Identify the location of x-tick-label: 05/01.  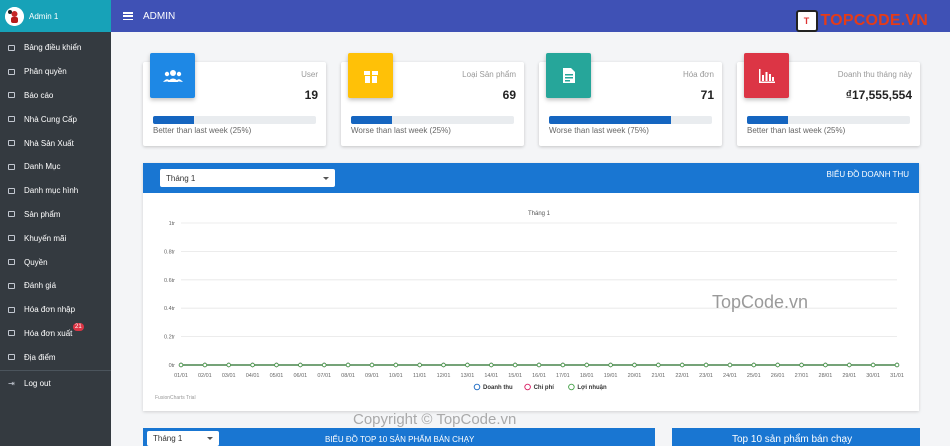
(277, 376).